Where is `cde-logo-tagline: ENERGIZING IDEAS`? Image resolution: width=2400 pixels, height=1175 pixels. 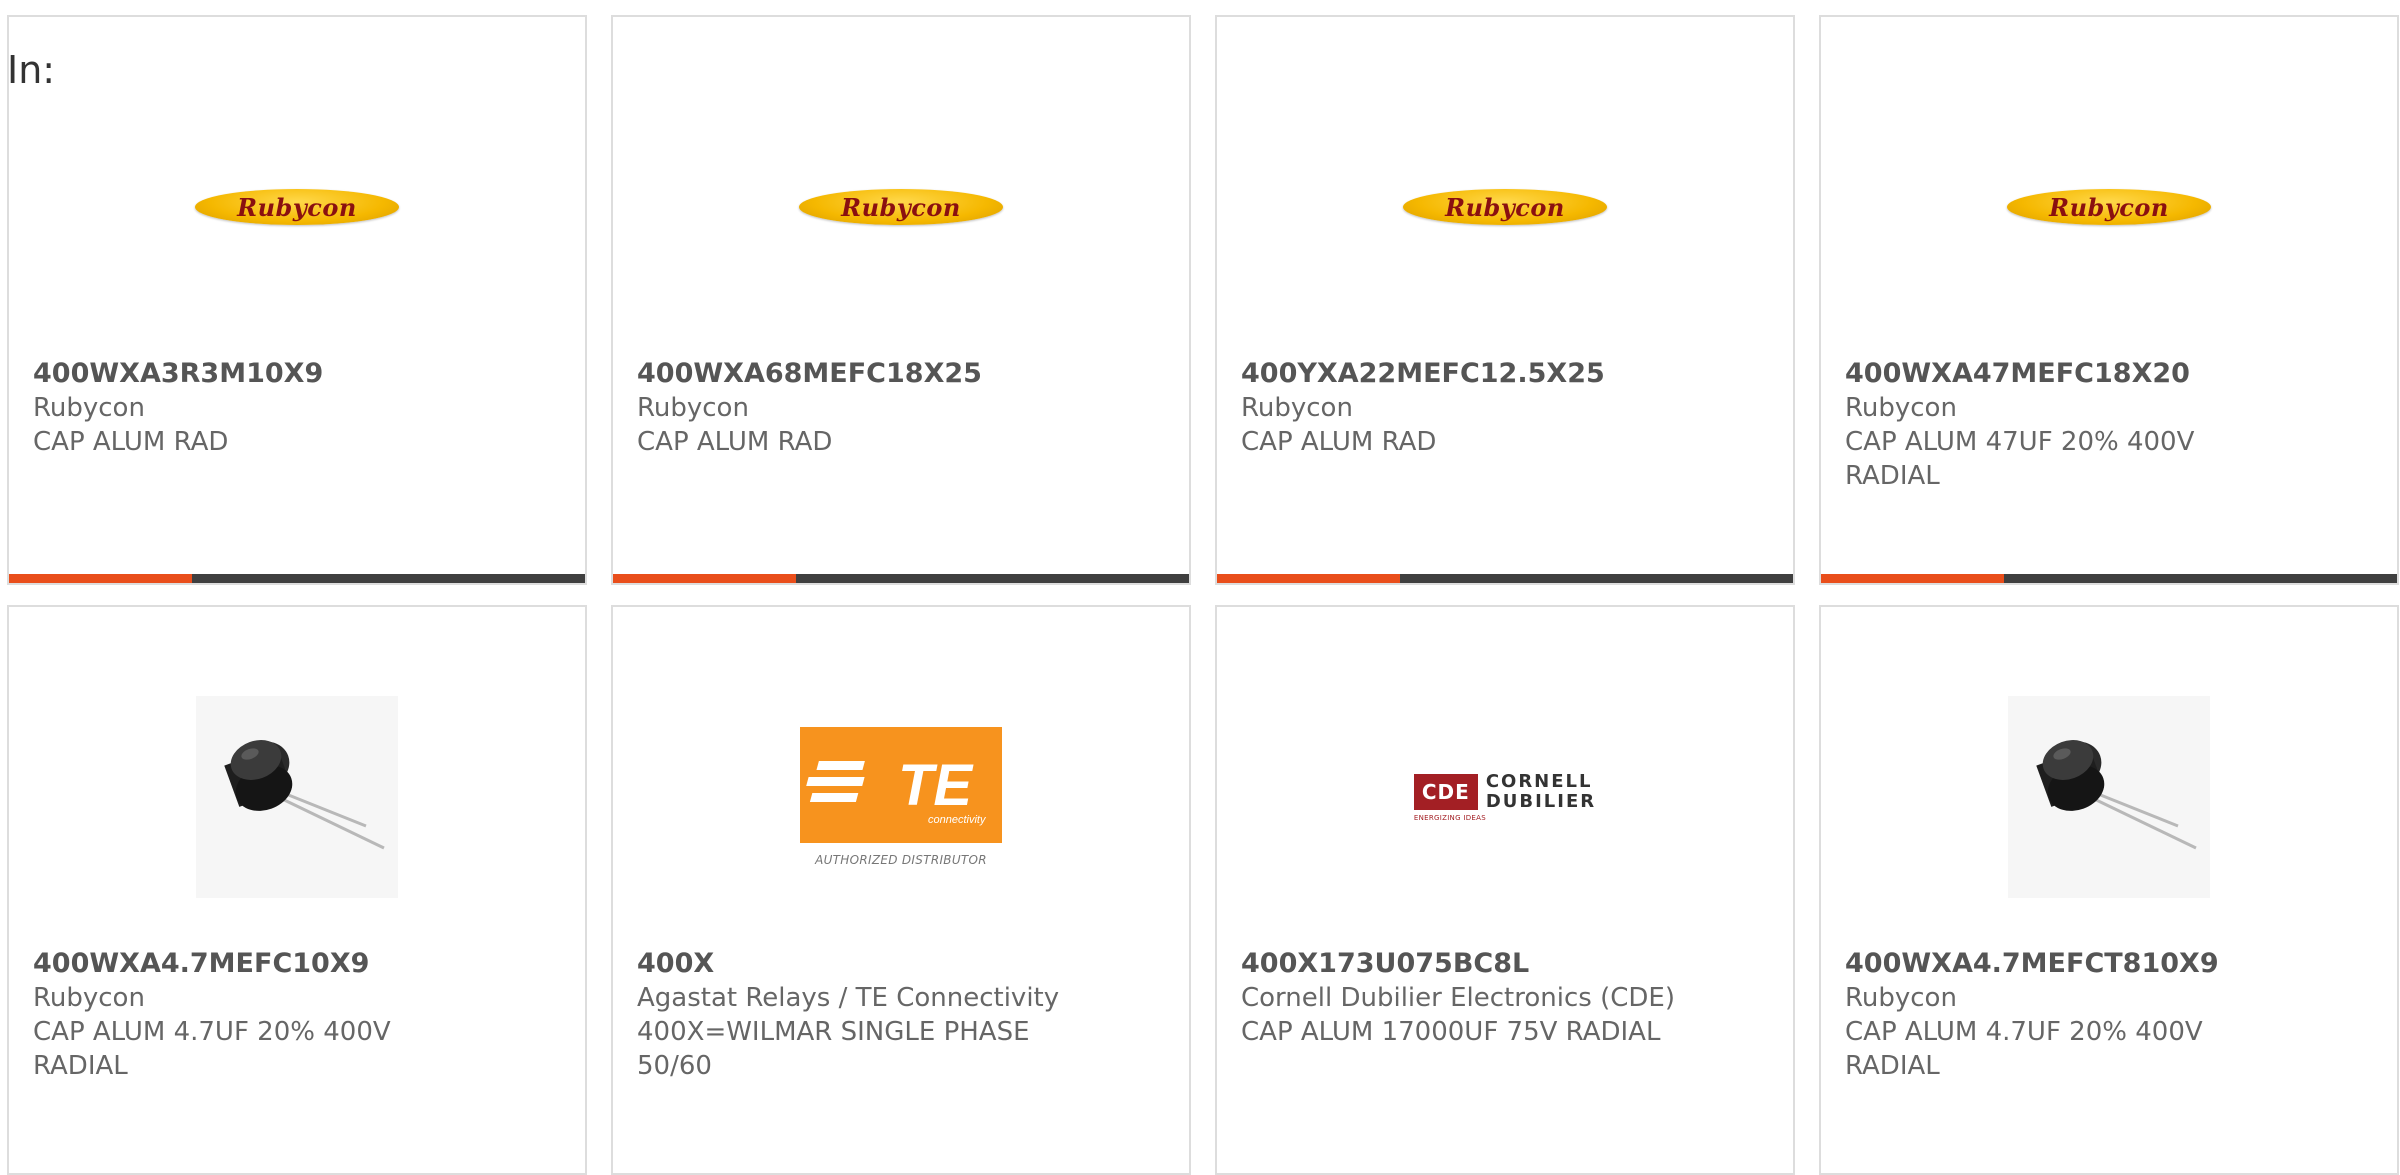 cde-logo-tagline: ENERGIZING IDEAS is located at coordinates (1449, 818).